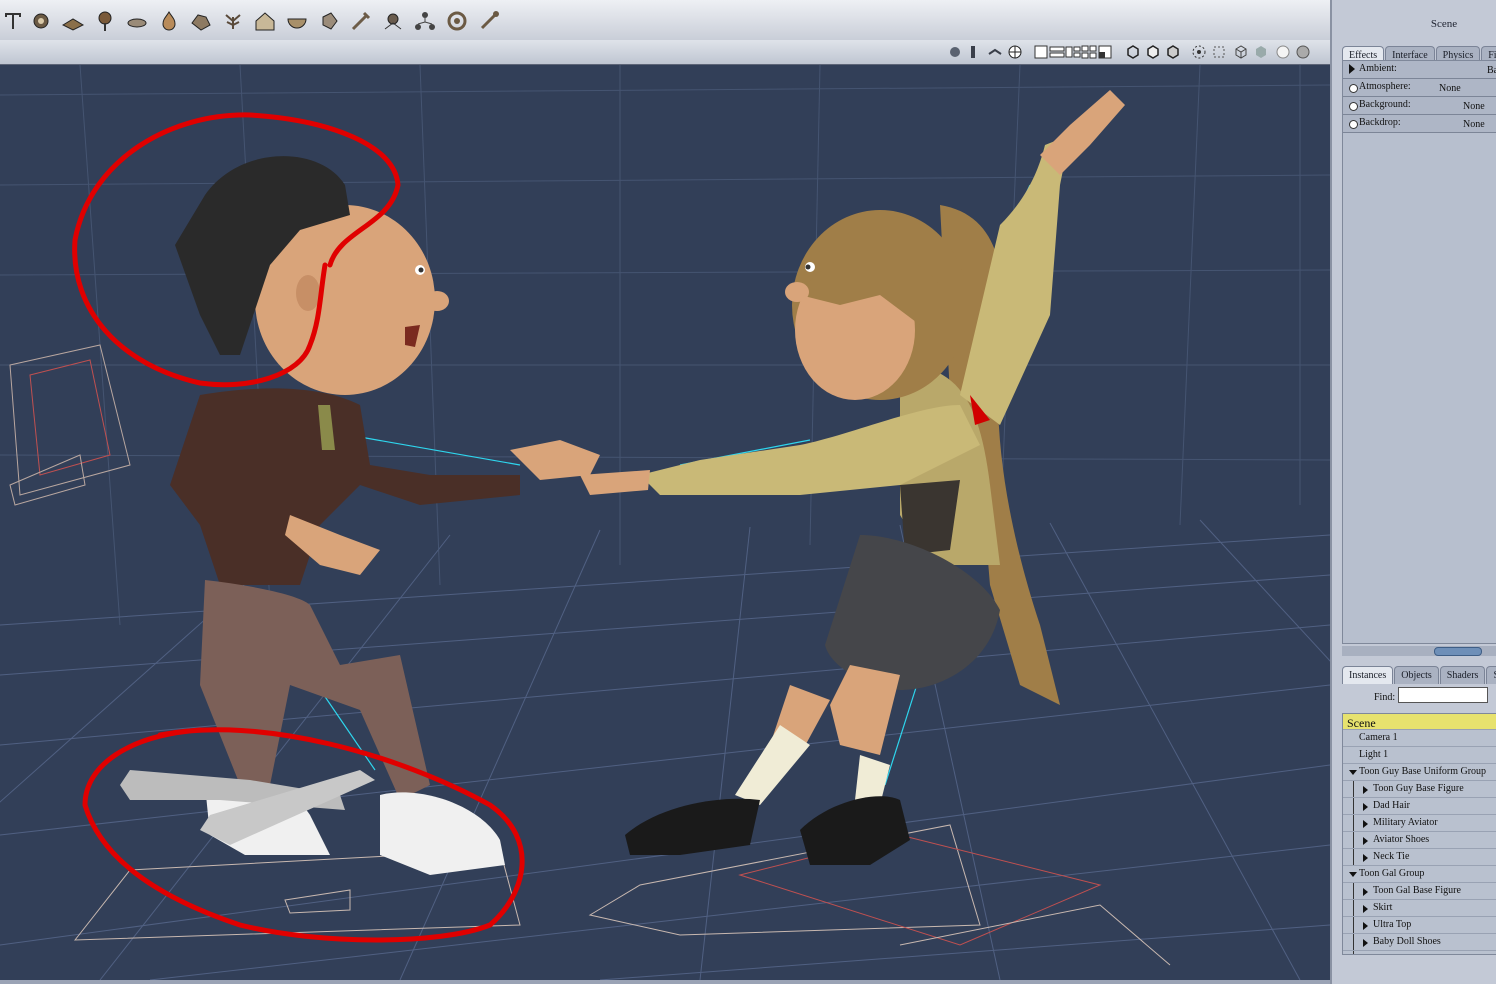  Describe the element at coordinates (489, 21) in the screenshot. I see `bone-tool-icon` at that location.